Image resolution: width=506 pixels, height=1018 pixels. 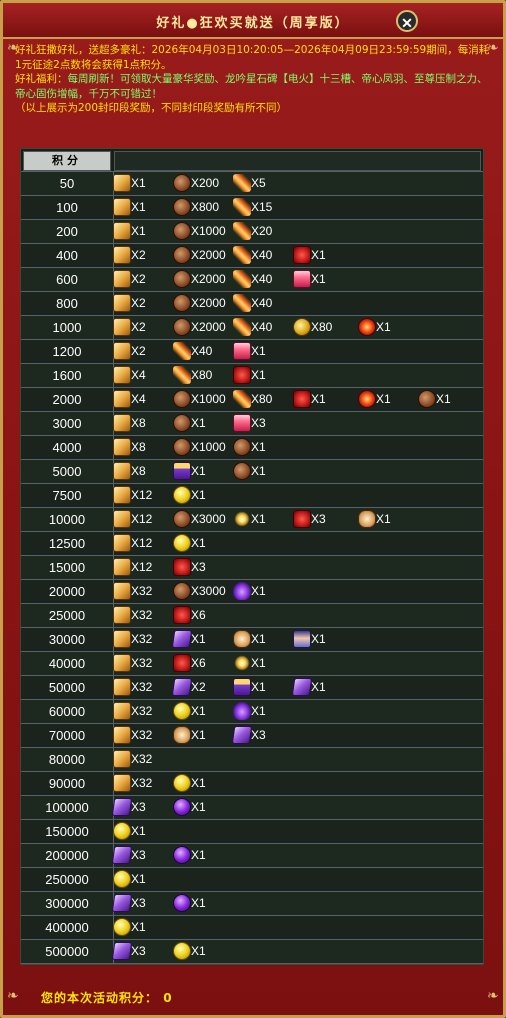 What do you see at coordinates (67, 615) in the screenshot?
I see `score-cell: 25000` at bounding box center [67, 615].